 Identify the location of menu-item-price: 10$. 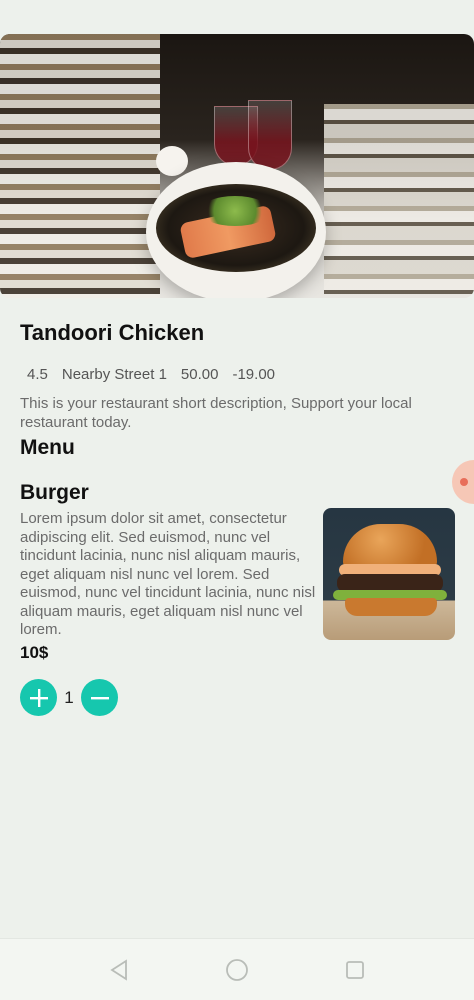
(34, 652).